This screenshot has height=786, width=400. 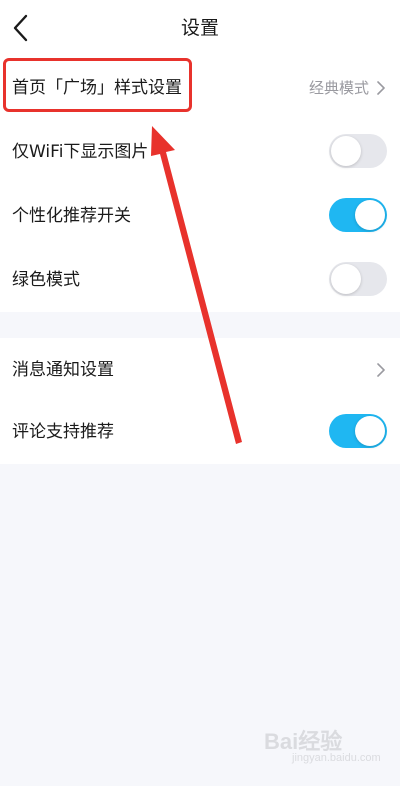 What do you see at coordinates (336, 758) in the screenshot?
I see `watermark-url: jingyan.baidu.com` at bounding box center [336, 758].